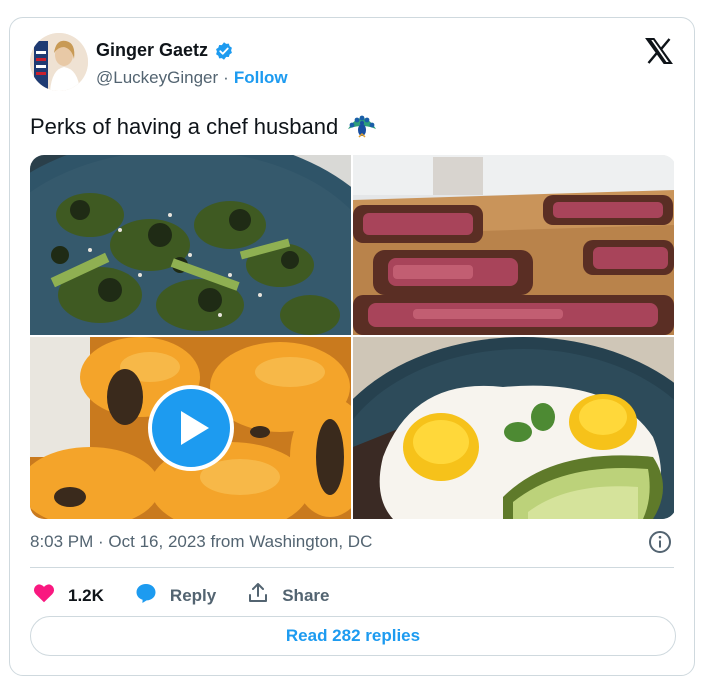 This screenshot has width=702, height=692. Describe the element at coordinates (353, 636) in the screenshot. I see `read-replies-button: Read 282 replies` at that location.